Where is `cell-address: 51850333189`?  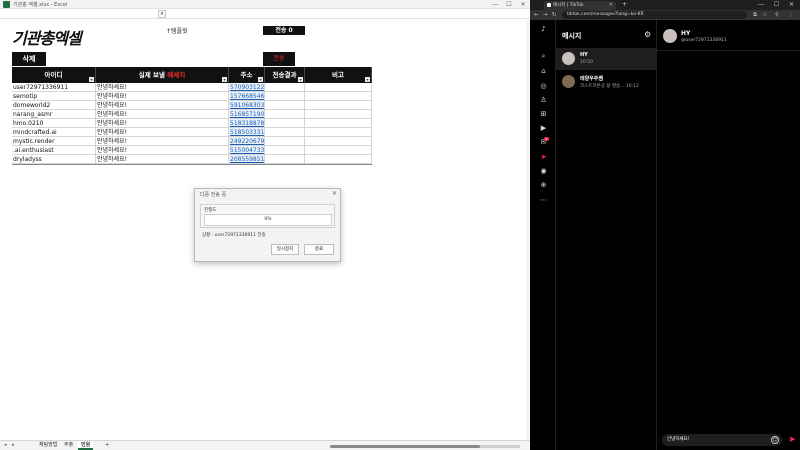
cell-address: 51850333189 is located at coordinates (247, 132).